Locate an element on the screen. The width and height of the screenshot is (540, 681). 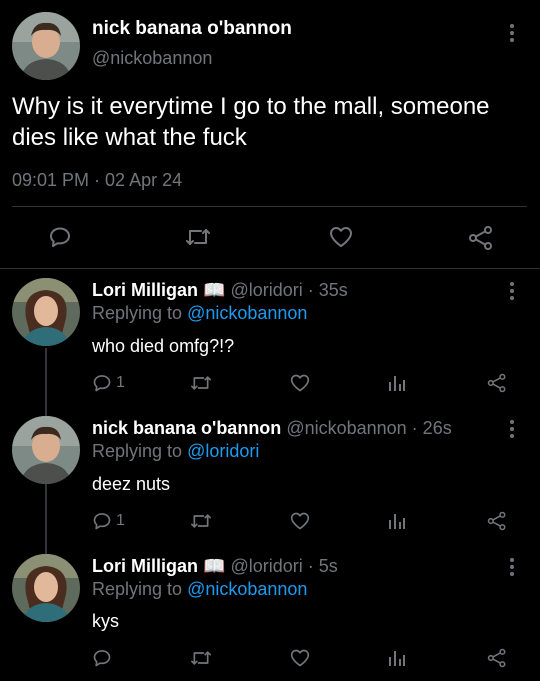
replying-to: Replying to @loridori is located at coordinates (175, 451).